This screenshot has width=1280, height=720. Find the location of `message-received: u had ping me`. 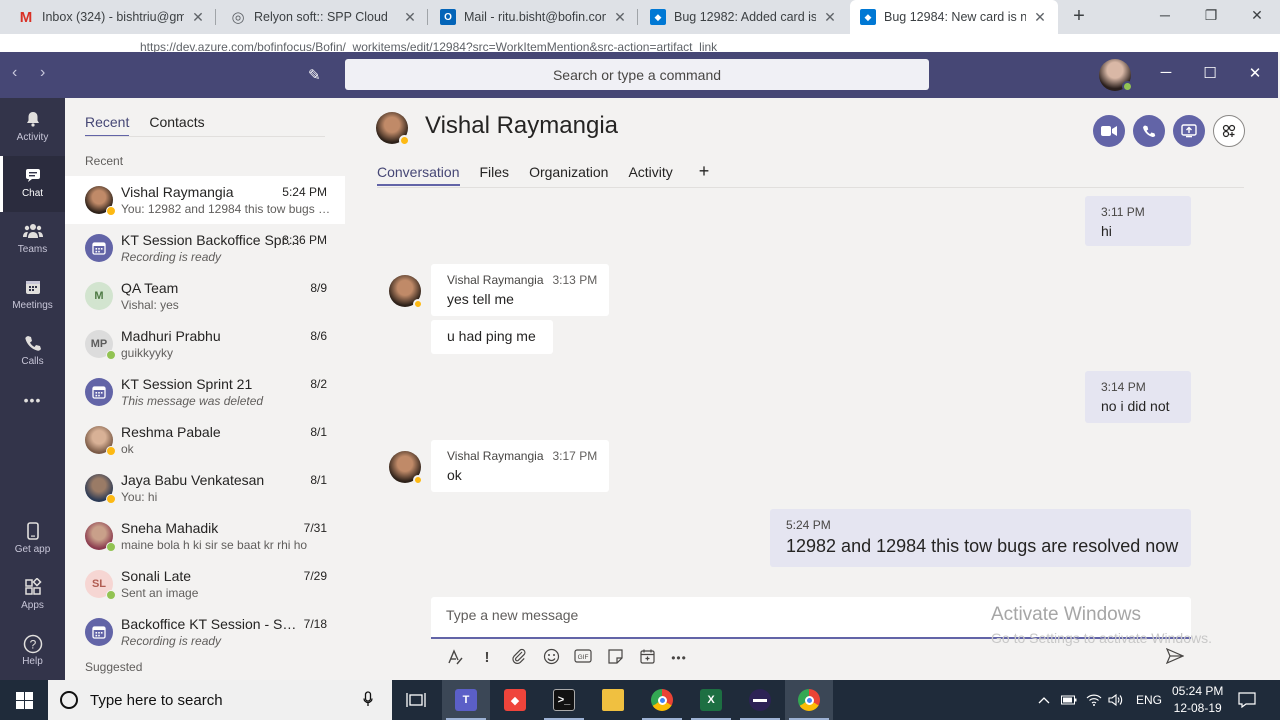

message-received: u had ping me is located at coordinates (492, 337).